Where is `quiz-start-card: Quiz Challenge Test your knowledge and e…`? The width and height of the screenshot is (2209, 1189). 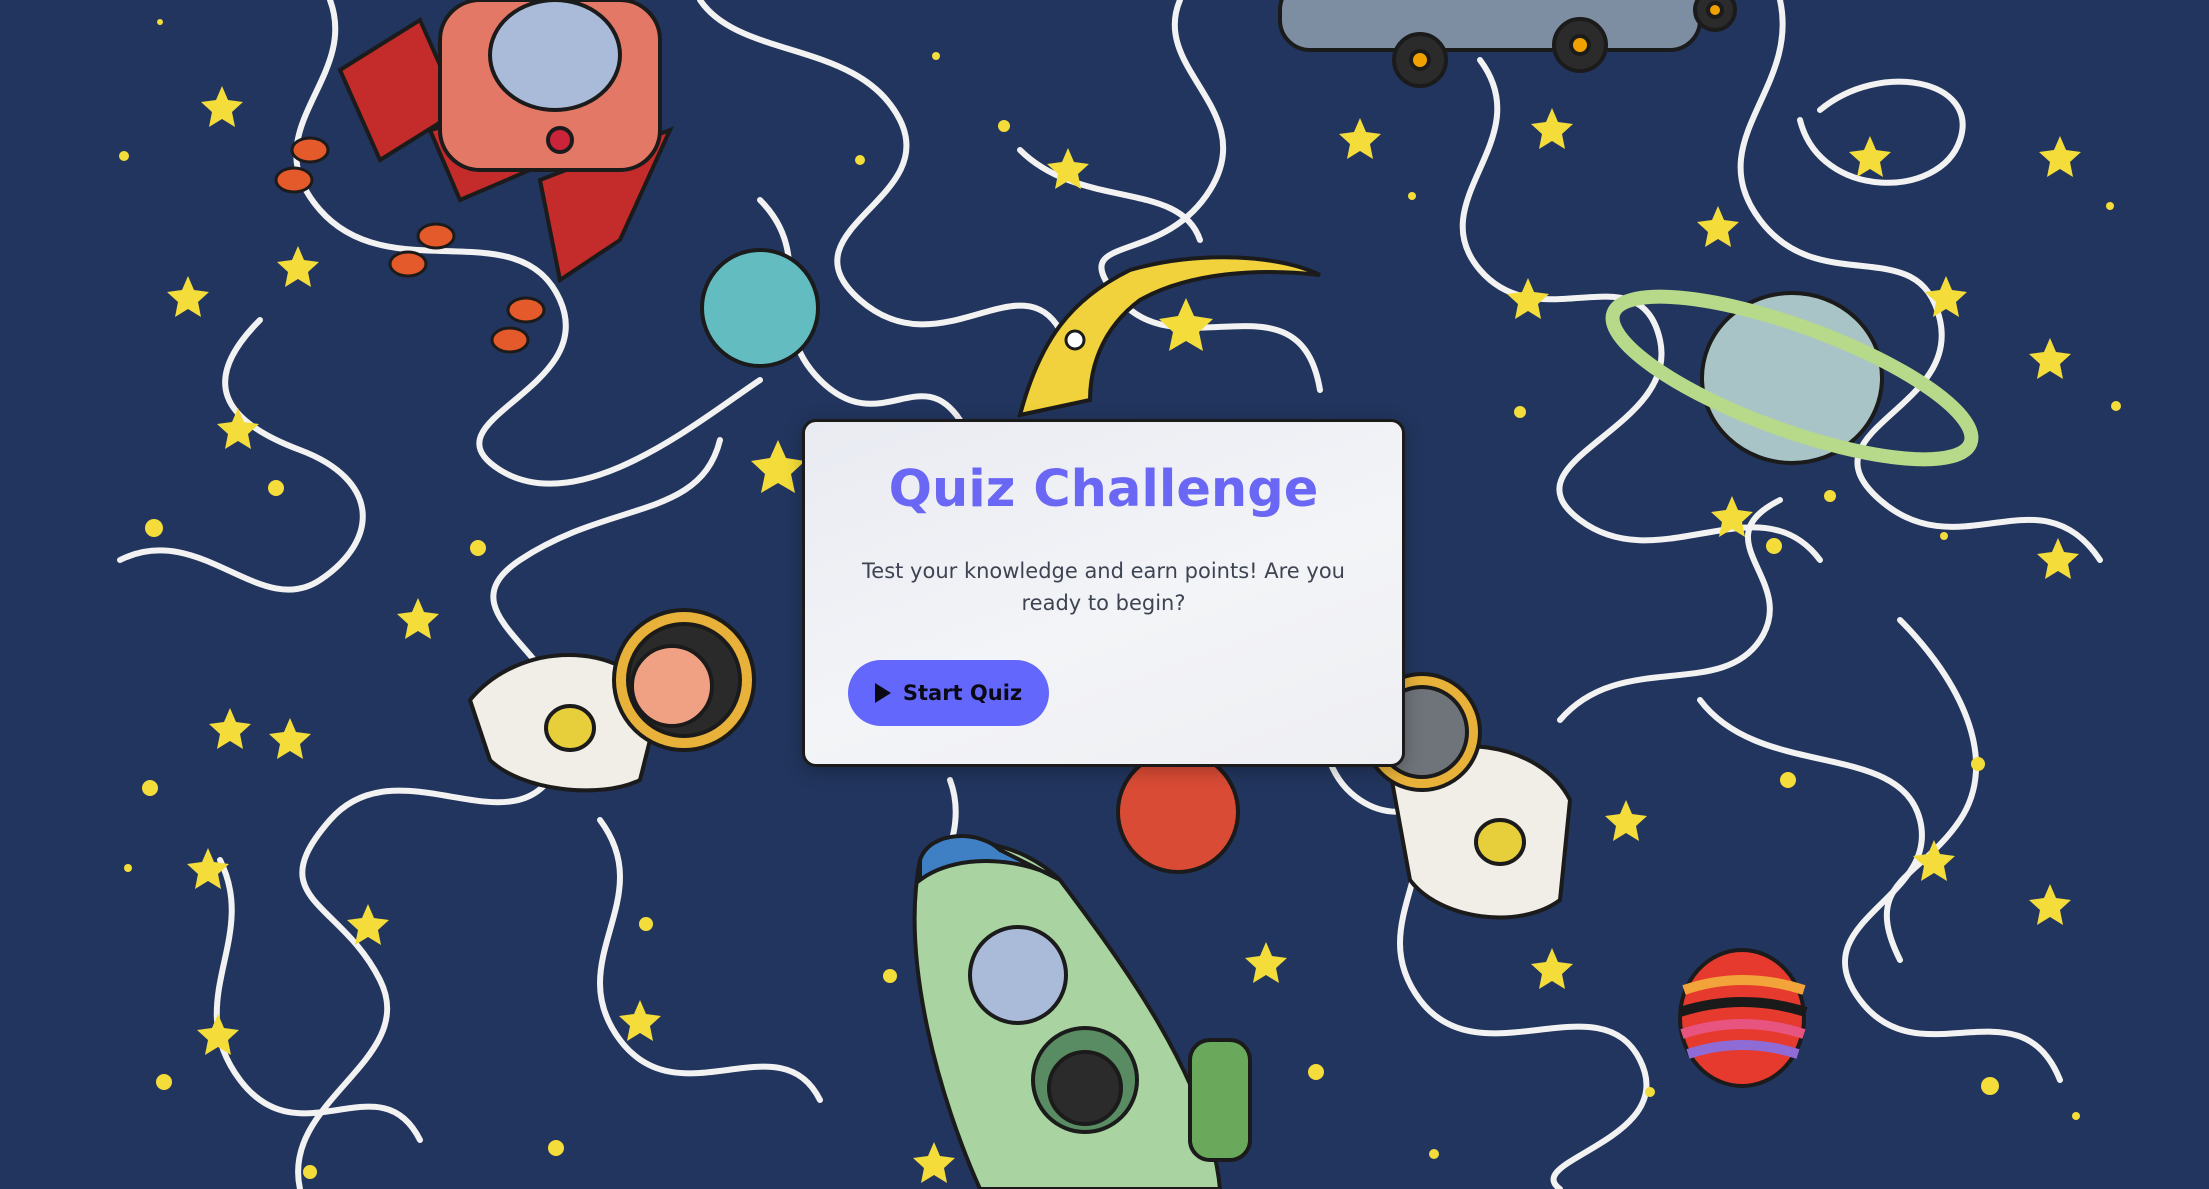
quiz-start-card: Quiz Challenge Test your knowledge and e… is located at coordinates (1103, 593).